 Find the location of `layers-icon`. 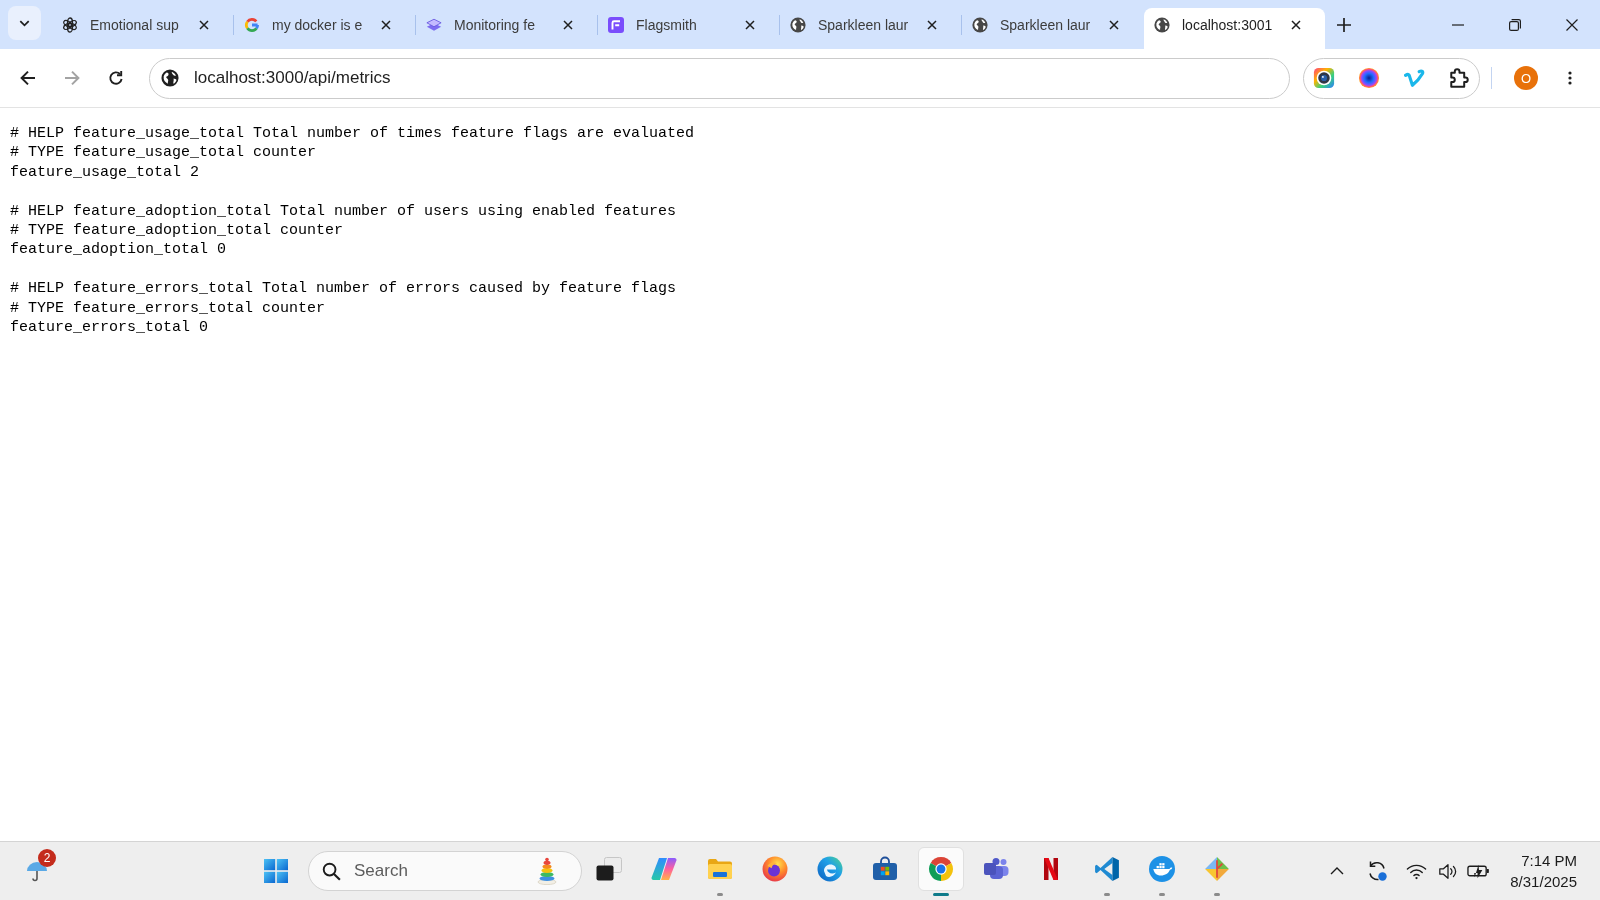

layers-icon is located at coordinates (434, 25).